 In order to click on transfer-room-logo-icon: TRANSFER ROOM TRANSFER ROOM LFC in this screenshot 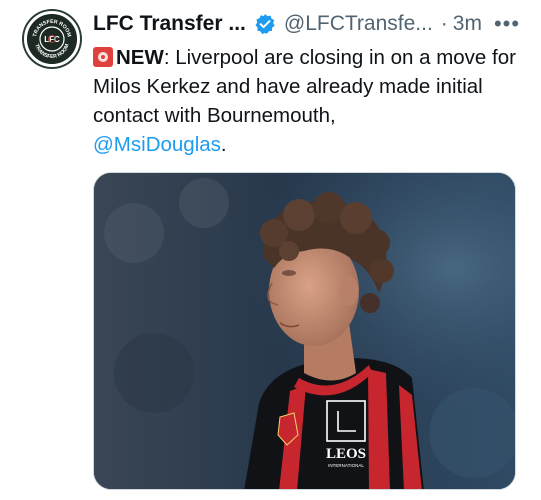, I will do `click(52, 39)`.